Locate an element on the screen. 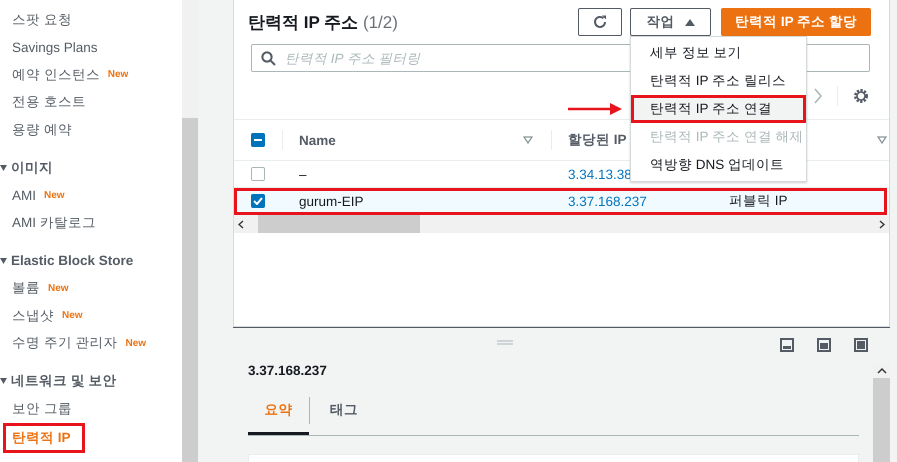 The height and width of the screenshot is (462, 897). settings-icon is located at coordinates (861, 95).